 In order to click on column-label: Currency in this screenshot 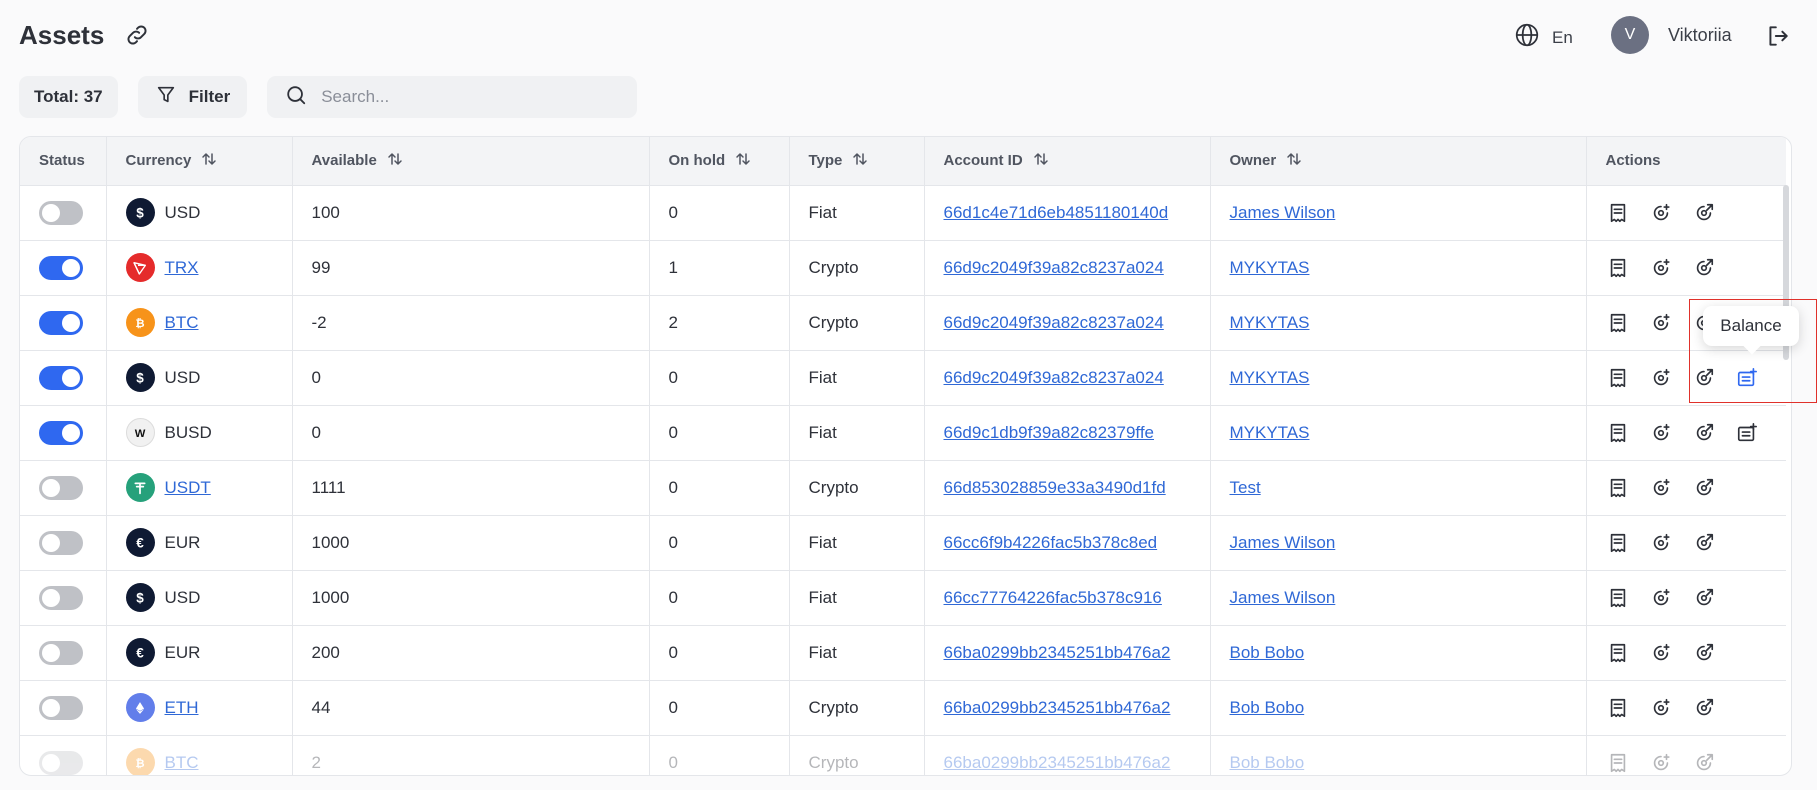, I will do `click(158, 161)`.